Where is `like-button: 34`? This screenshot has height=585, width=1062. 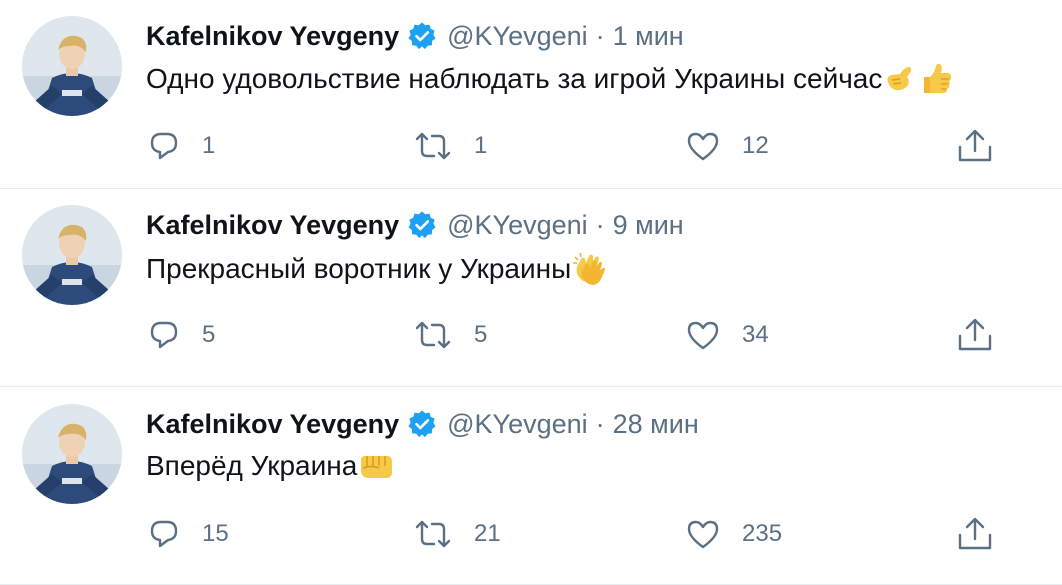 like-button: 34 is located at coordinates (727, 335).